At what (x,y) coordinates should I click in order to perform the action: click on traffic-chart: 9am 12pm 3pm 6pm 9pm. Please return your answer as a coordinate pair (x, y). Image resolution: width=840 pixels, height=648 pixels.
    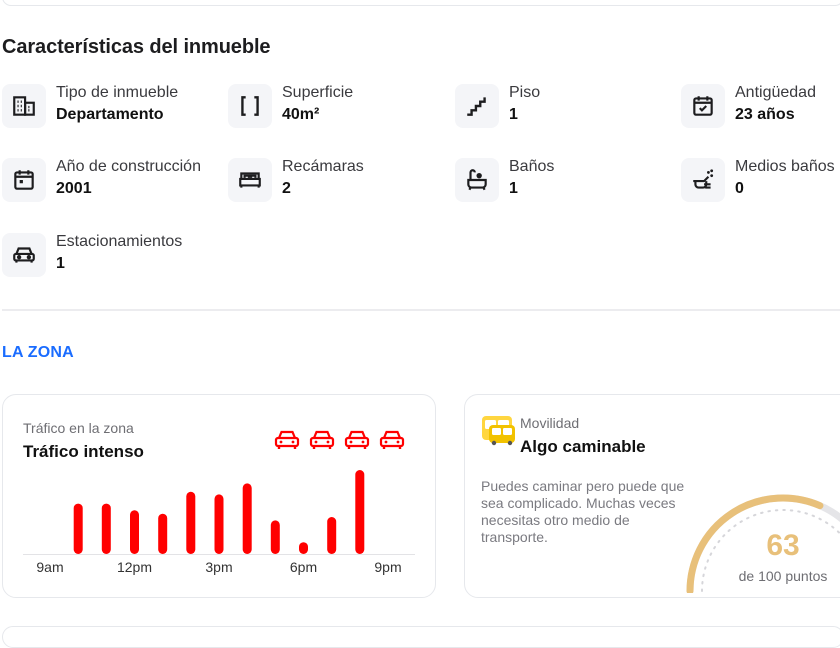
    Looking at the image, I should click on (219, 522).